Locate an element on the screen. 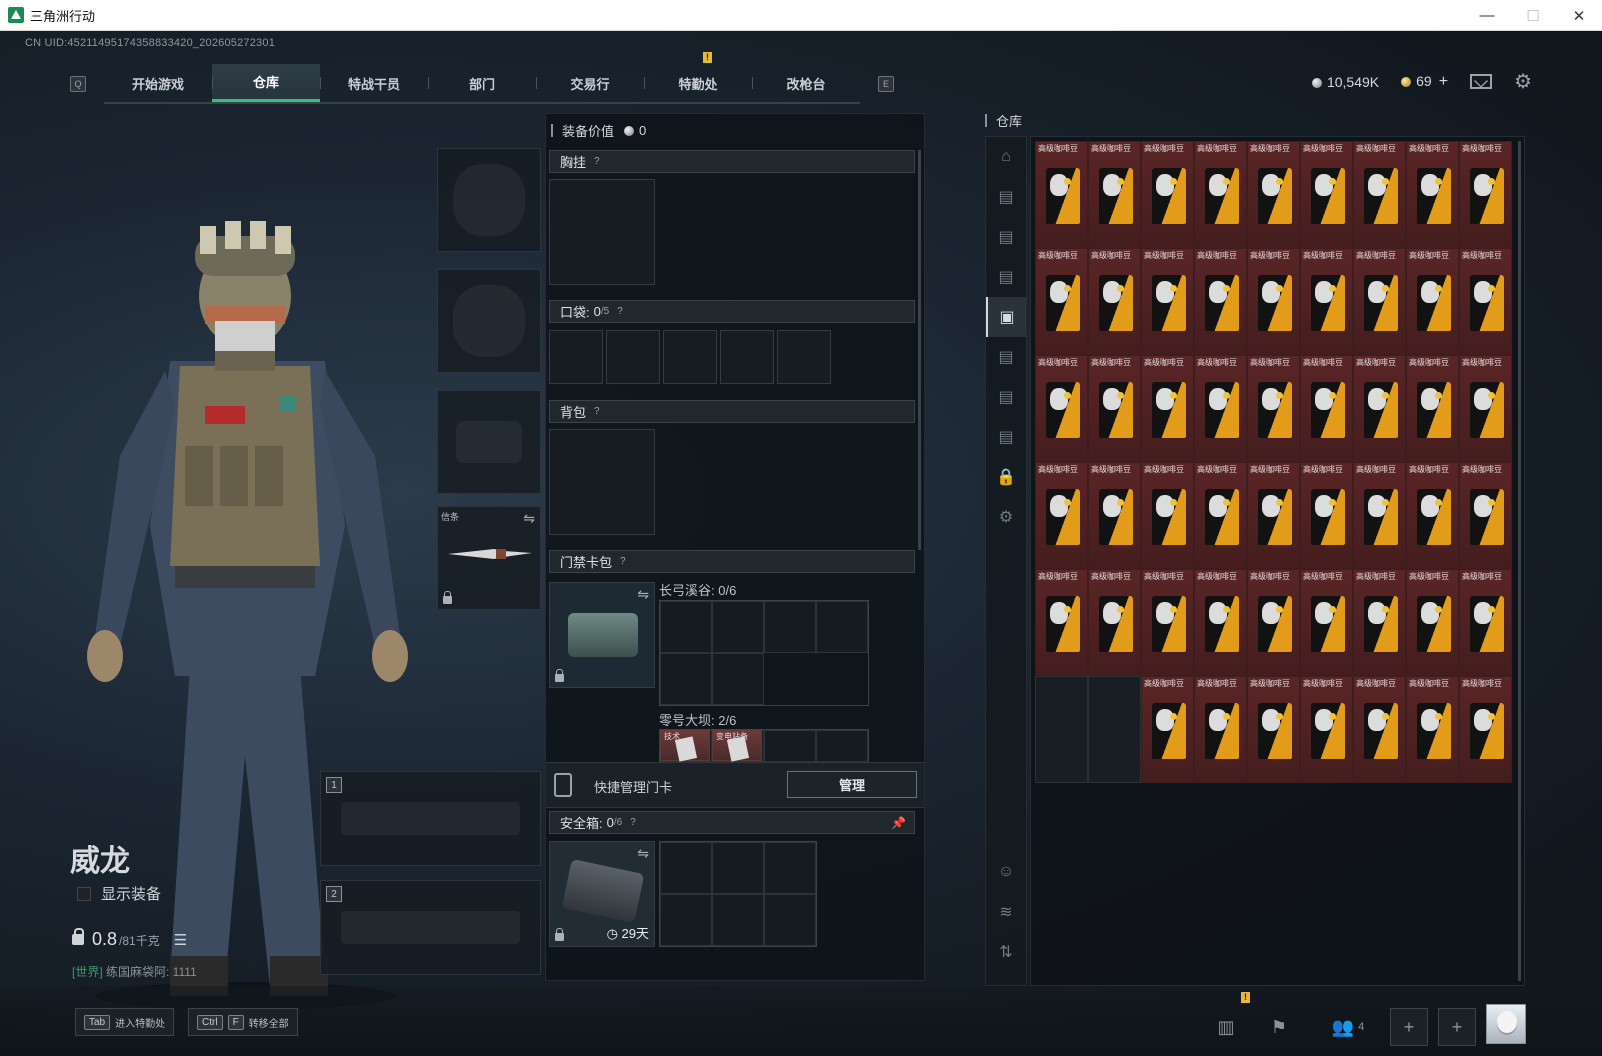  storage-tab-4-icon: ▣ is located at coordinates (1006, 317).